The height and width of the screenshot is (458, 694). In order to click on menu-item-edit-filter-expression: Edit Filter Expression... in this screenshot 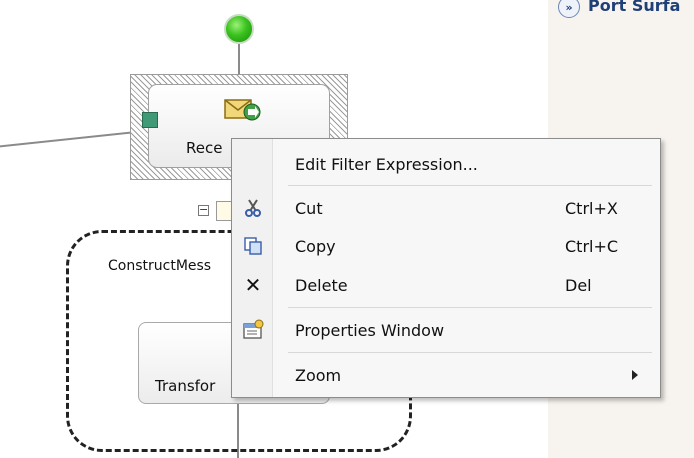, I will do `click(446, 164)`.